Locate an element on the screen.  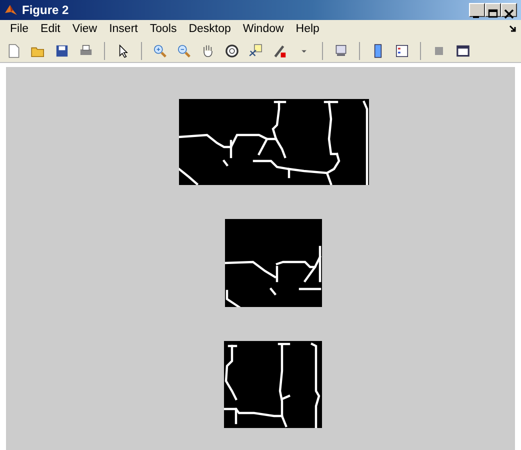
menu-item: Desktop is located at coordinates (209, 29).